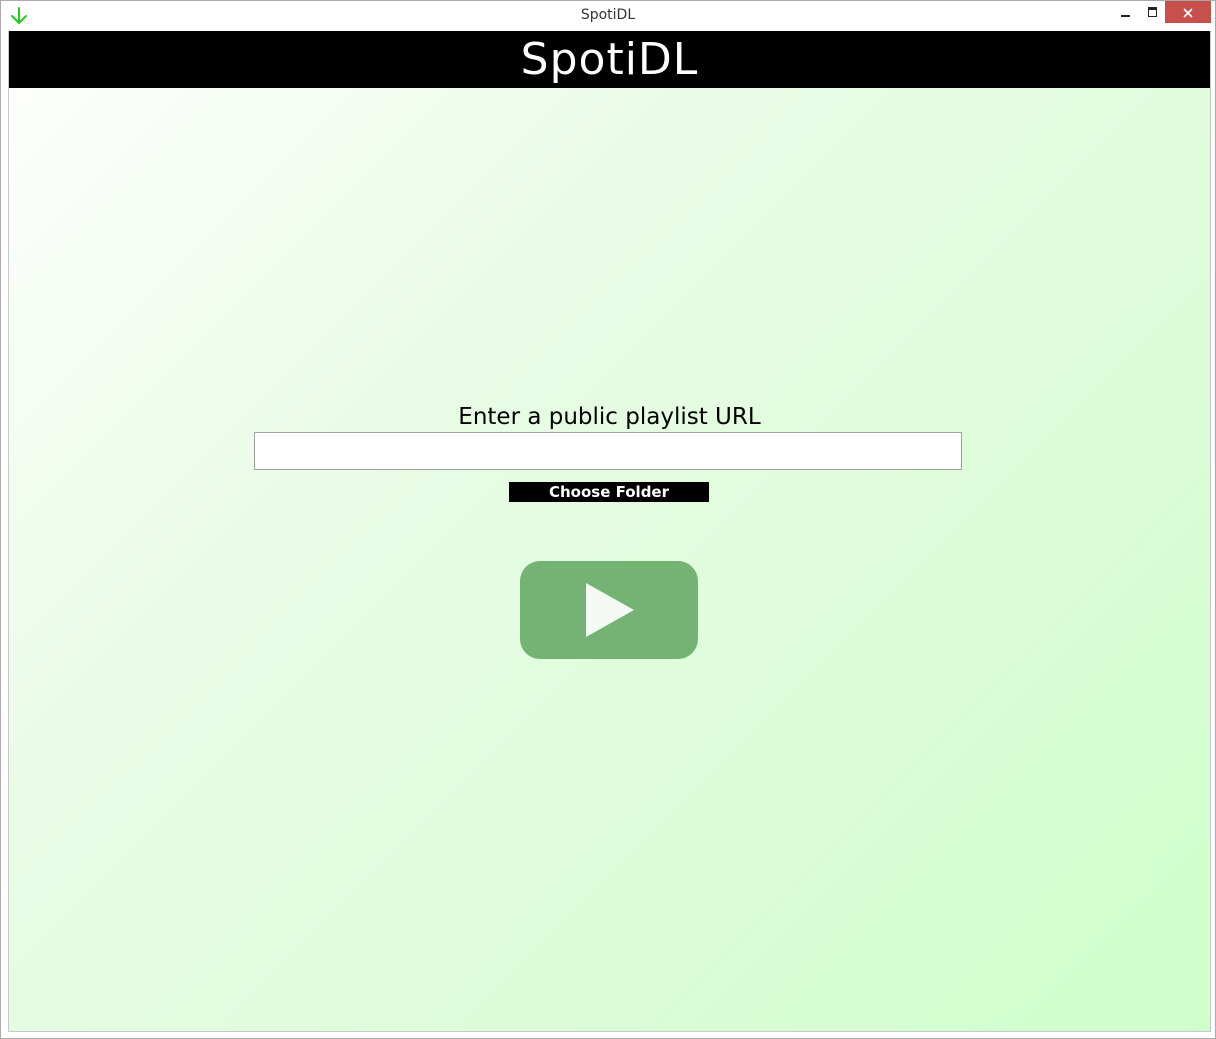 Image resolution: width=1216 pixels, height=1039 pixels. I want to click on app-title: SpotiDL, so click(609, 59).